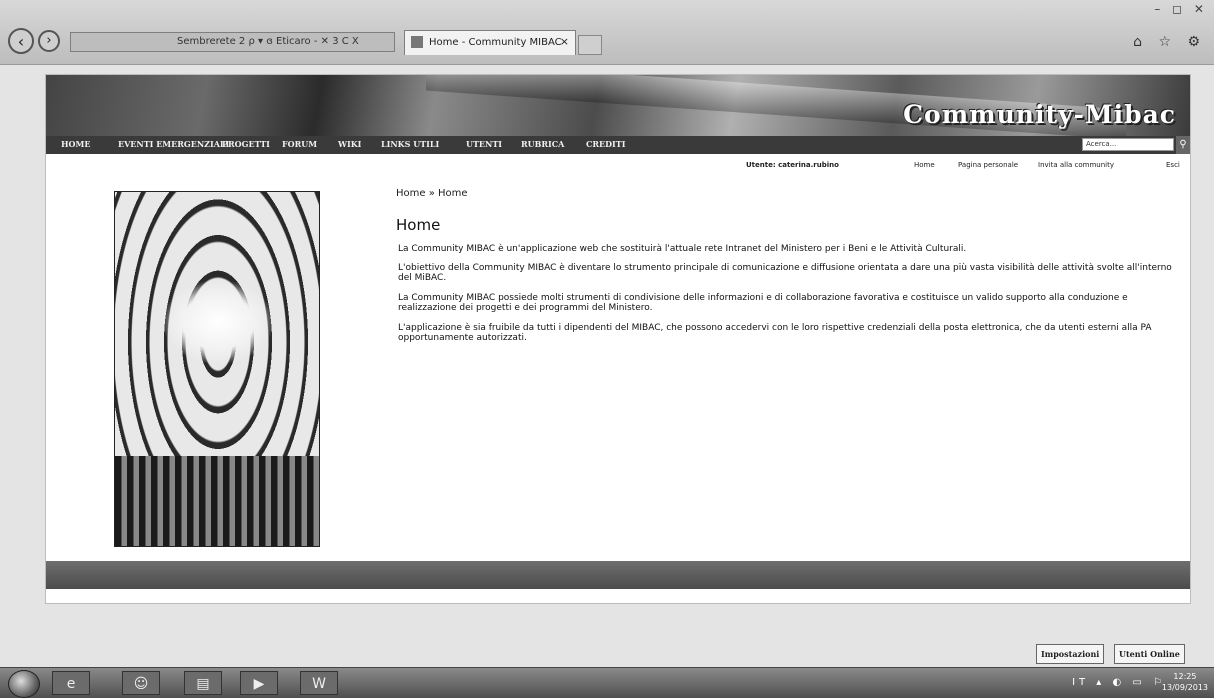 Image resolution: width=1214 pixels, height=698 pixels. Describe the element at coordinates (299, 144) in the screenshot. I see `menu-item-forum: FORUM` at that location.